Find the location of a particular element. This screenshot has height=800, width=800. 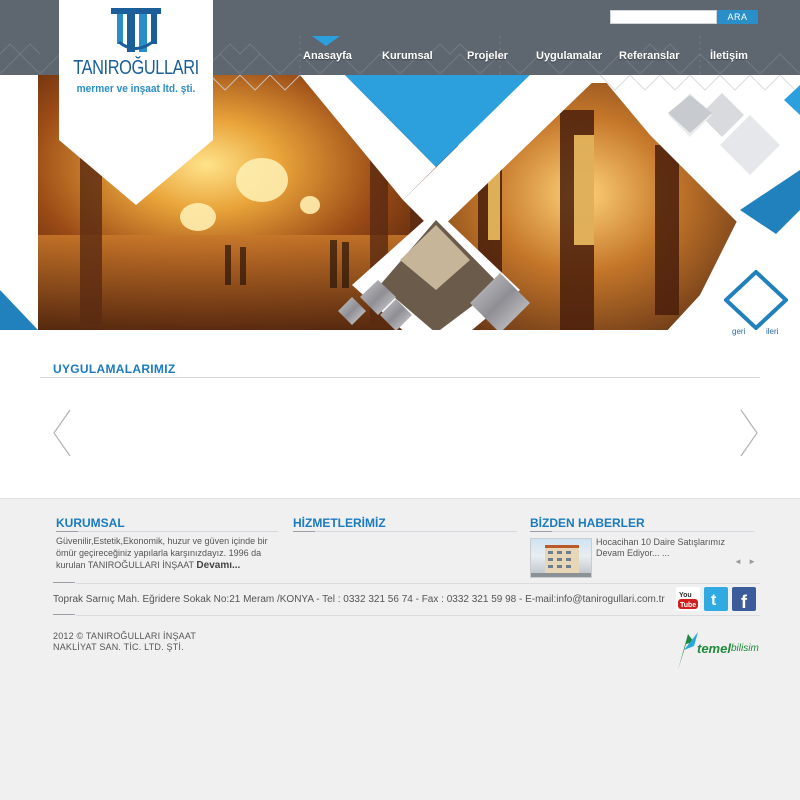

slider-prev-button: geri is located at coordinates (738, 331).